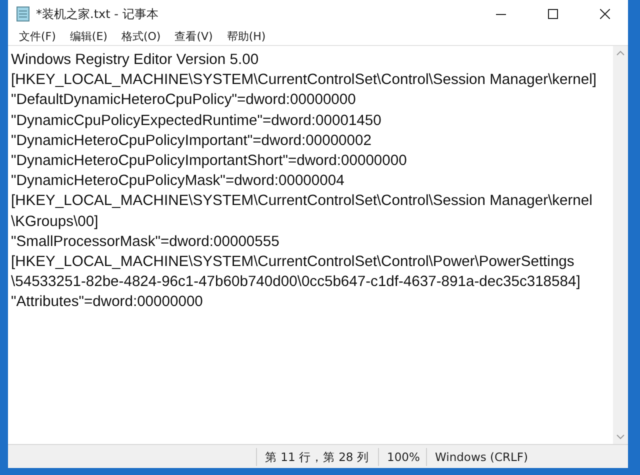 The image size is (640, 475). Describe the element at coordinates (107, 302) in the screenshot. I see `text-line: "Attributes"=dword:00000000` at that location.